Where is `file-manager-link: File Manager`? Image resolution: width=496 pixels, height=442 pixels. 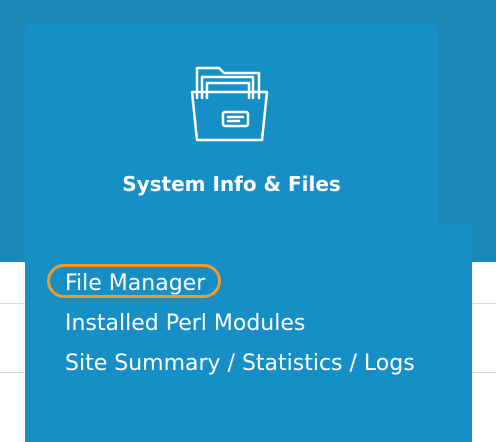 file-manager-link: File Manager is located at coordinates (135, 284).